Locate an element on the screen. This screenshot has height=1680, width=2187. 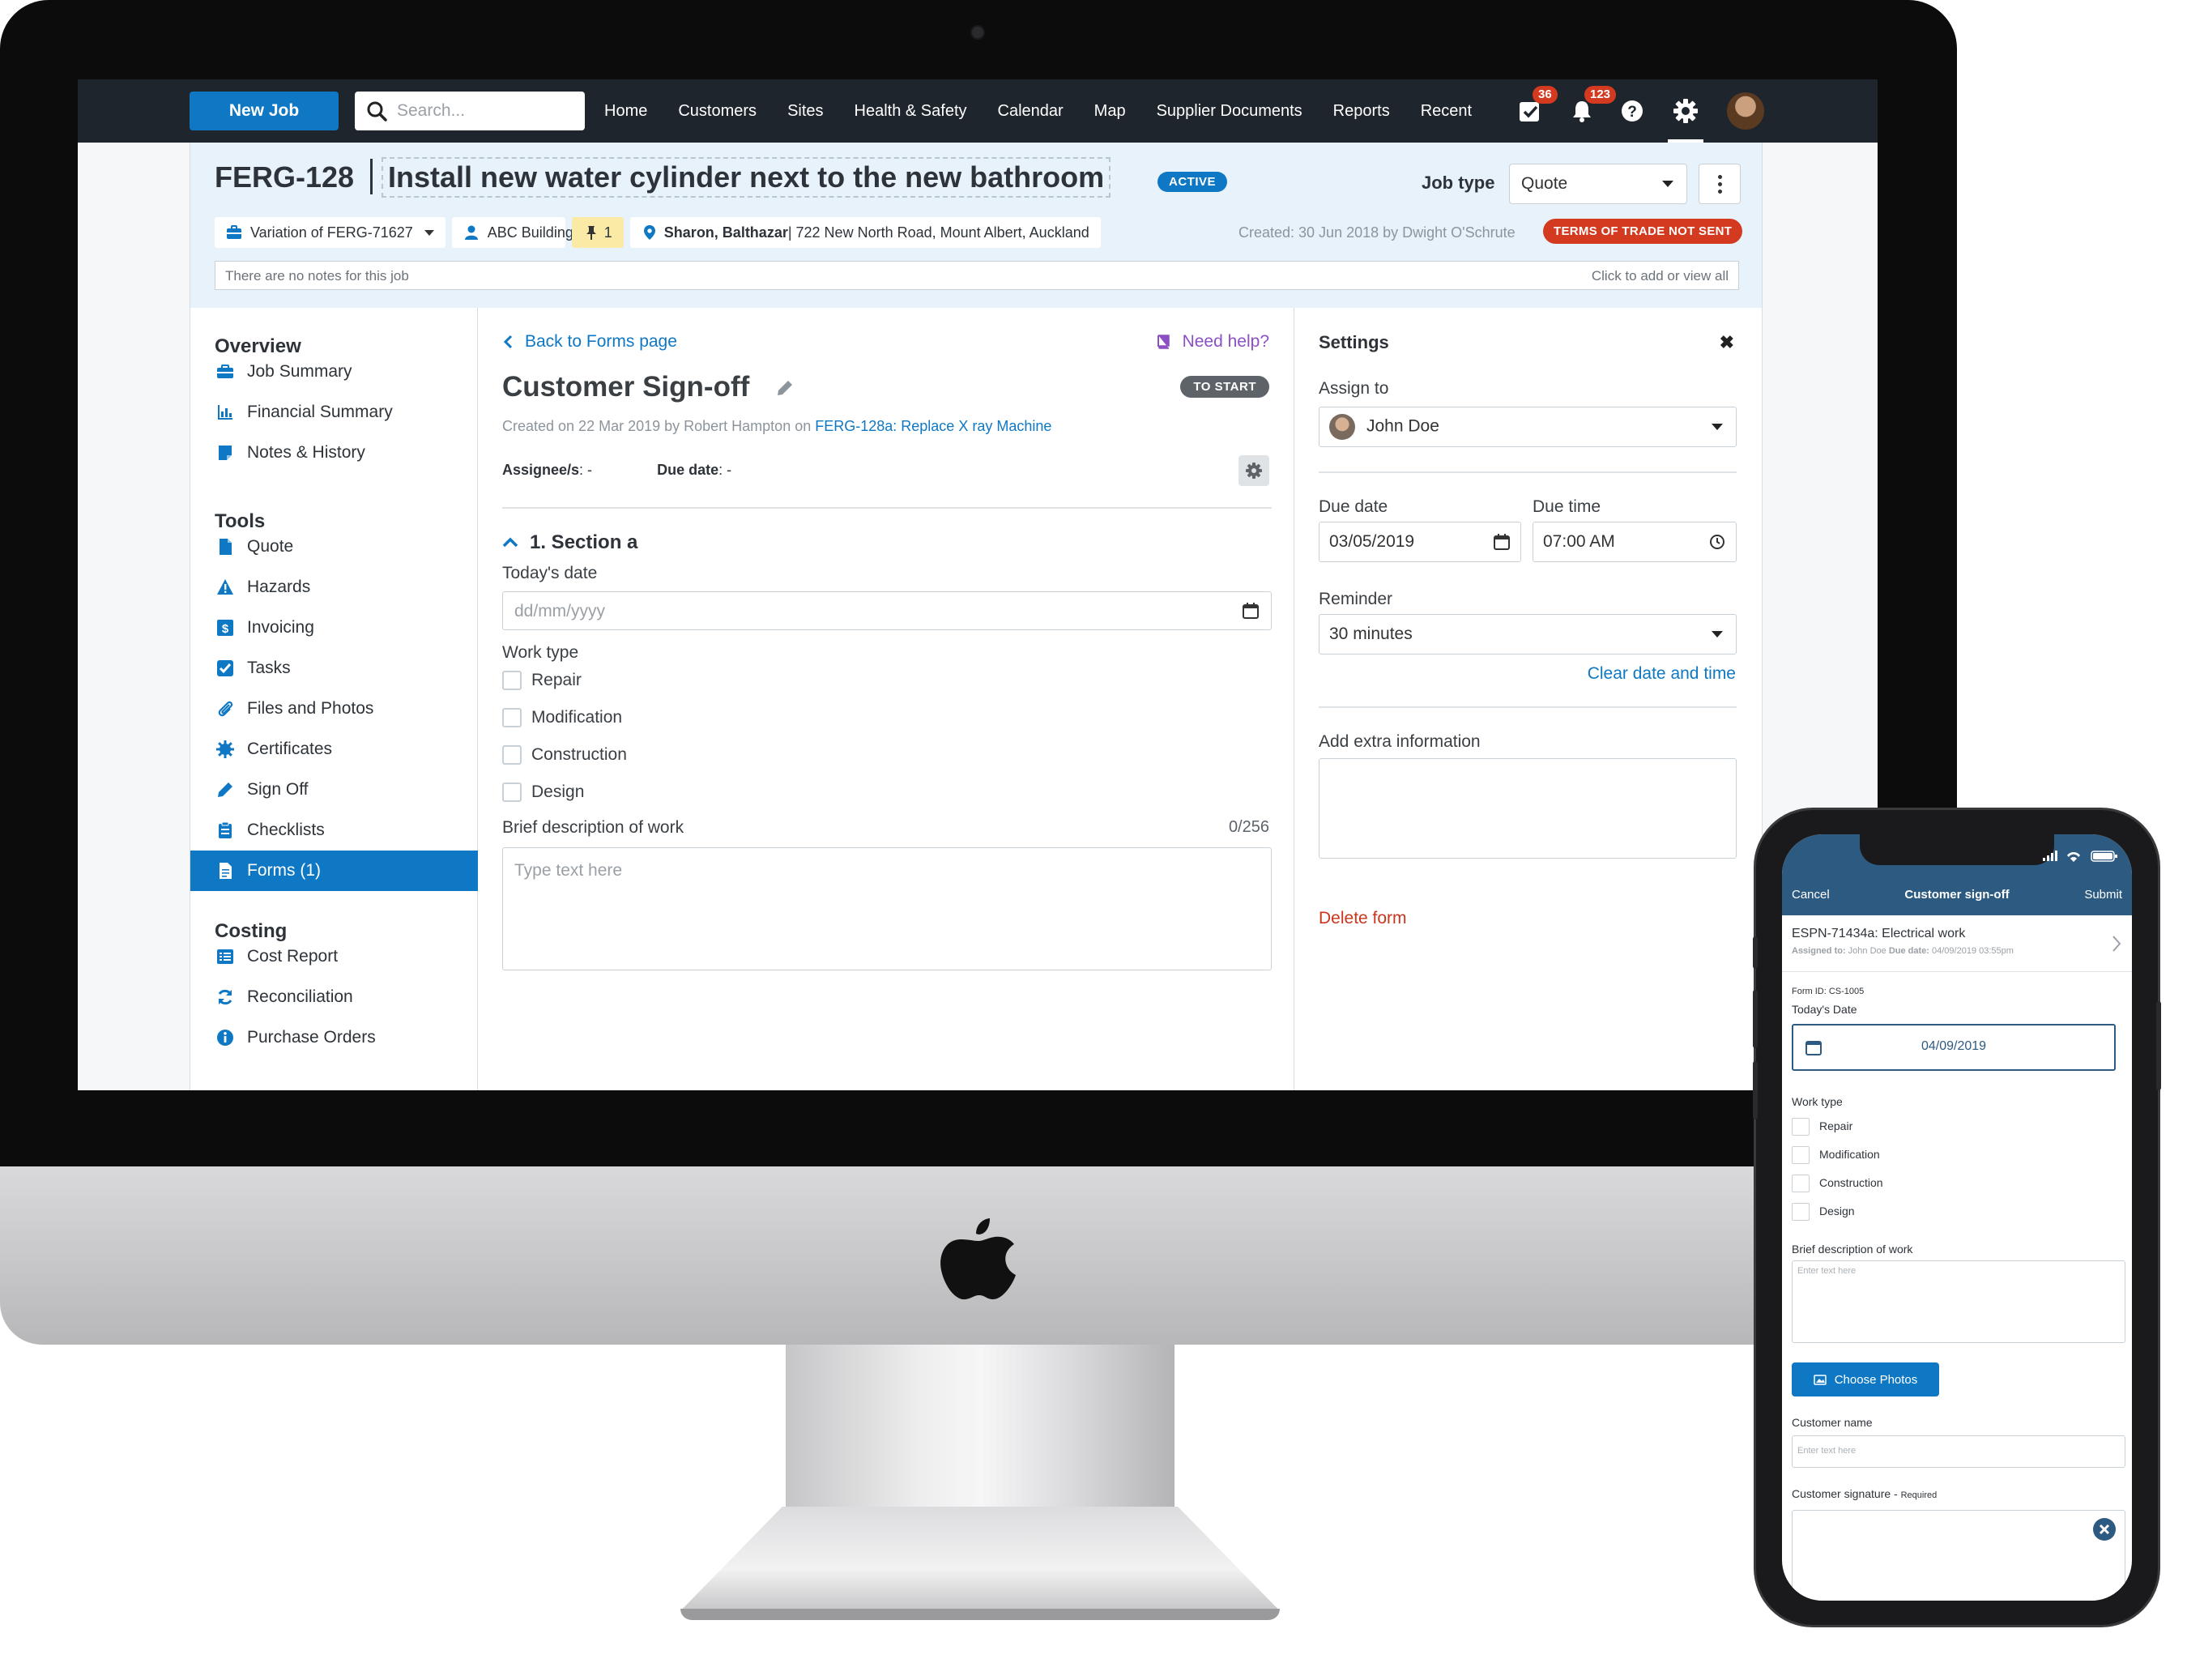
help-icon: ? is located at coordinates (1632, 111).